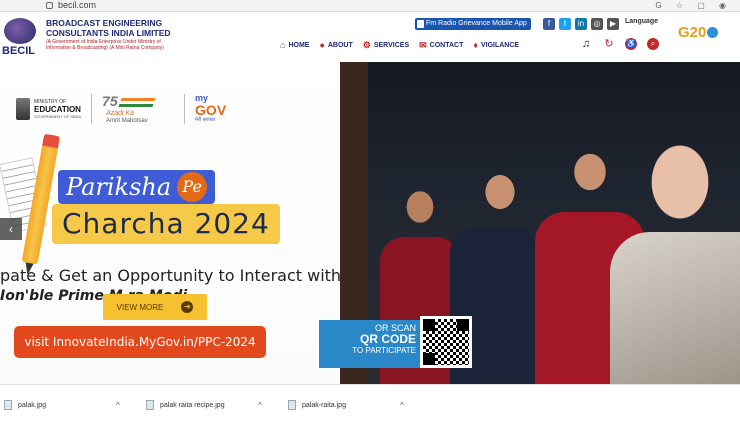  What do you see at coordinates (138, 109) in the screenshot?
I see `azadi-ka-amrit-mahotsav-logo: 75 Azadi Ka Amrit Mahotsav` at bounding box center [138, 109].